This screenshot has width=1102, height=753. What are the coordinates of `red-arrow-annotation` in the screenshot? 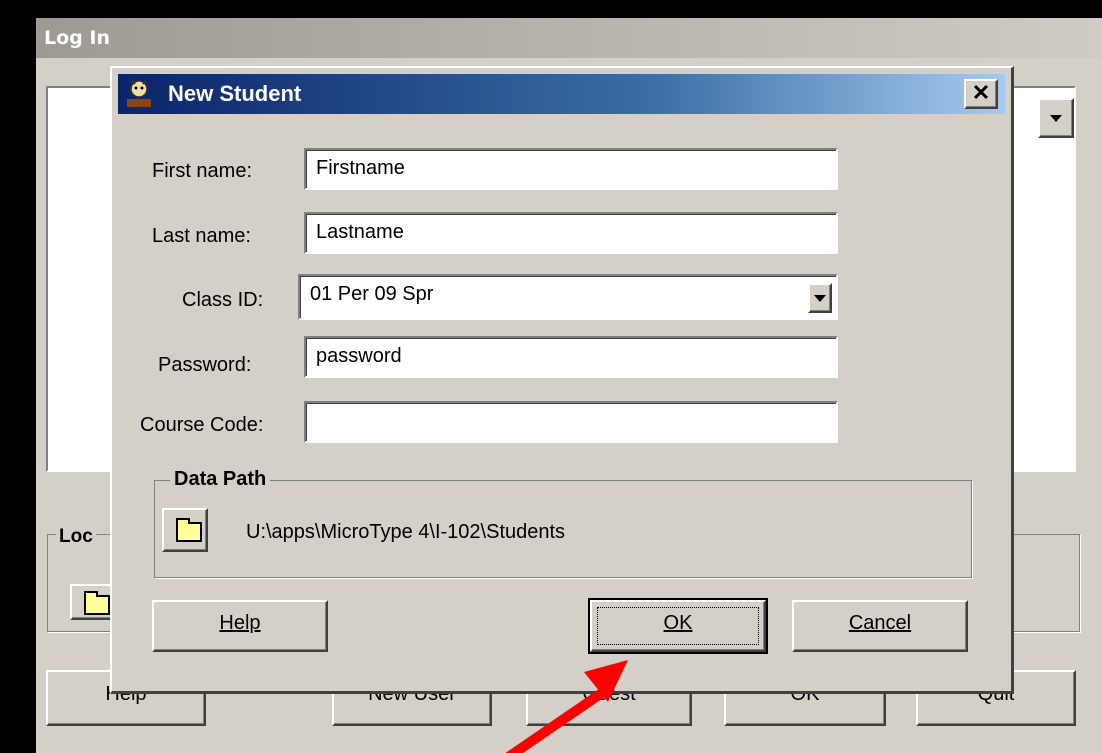 It's located at (566, 706).